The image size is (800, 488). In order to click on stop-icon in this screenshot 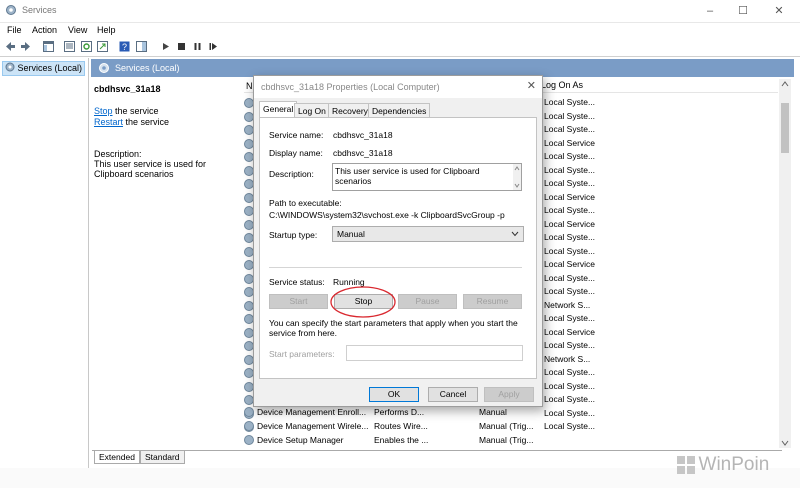, I will do `click(181, 46)`.